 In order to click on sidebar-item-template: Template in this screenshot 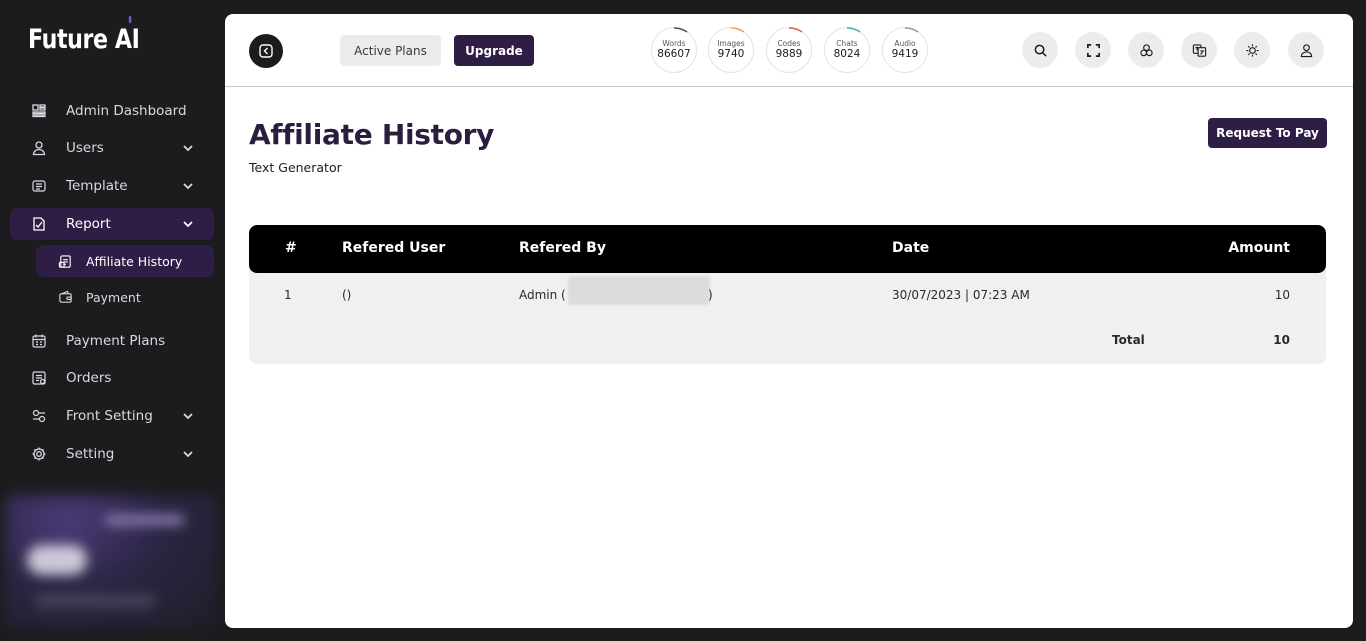, I will do `click(112, 186)`.